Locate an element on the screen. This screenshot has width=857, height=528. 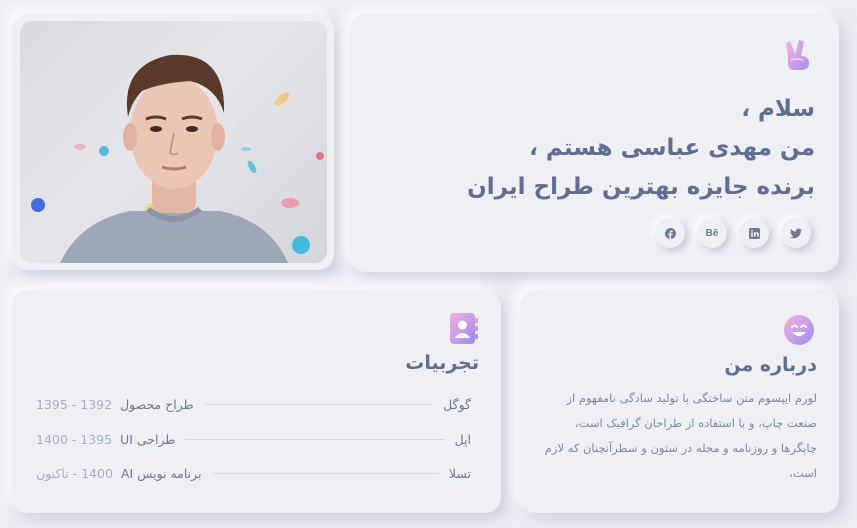
experience-role: طراح محصول is located at coordinates (157, 404).